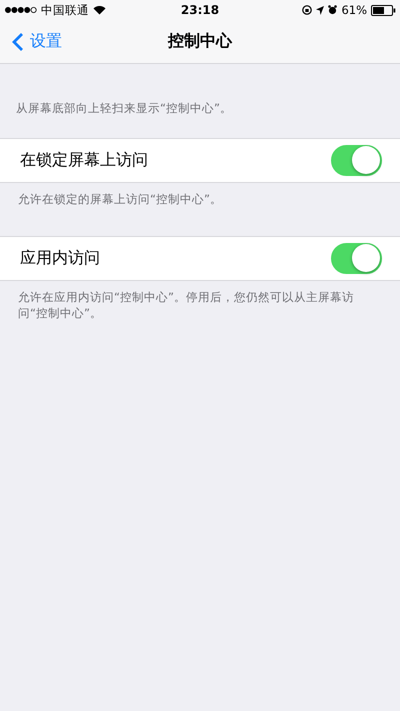 The height and width of the screenshot is (711, 400). Describe the element at coordinates (18, 42) in the screenshot. I see `chevron-left-icon` at that location.